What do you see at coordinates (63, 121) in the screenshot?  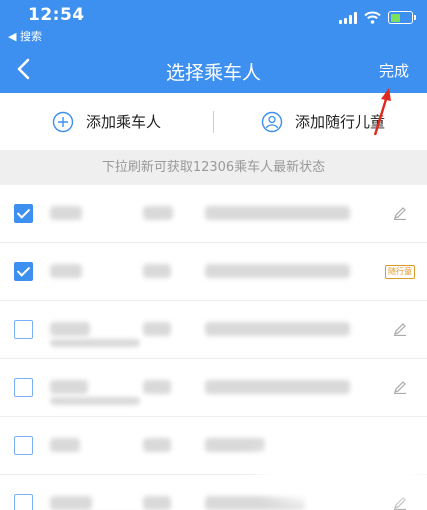 I see `add-circle-icon` at bounding box center [63, 121].